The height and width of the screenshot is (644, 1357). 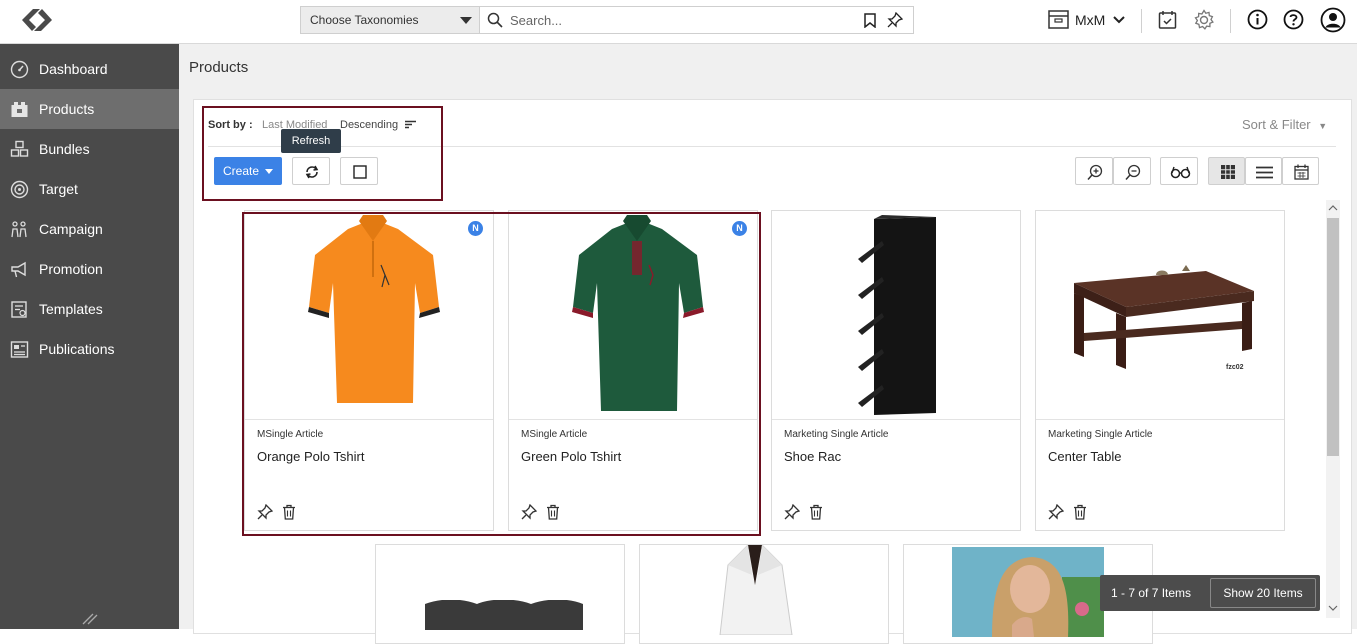 I want to click on product-name: Shoe Rac, so click(x=813, y=456).